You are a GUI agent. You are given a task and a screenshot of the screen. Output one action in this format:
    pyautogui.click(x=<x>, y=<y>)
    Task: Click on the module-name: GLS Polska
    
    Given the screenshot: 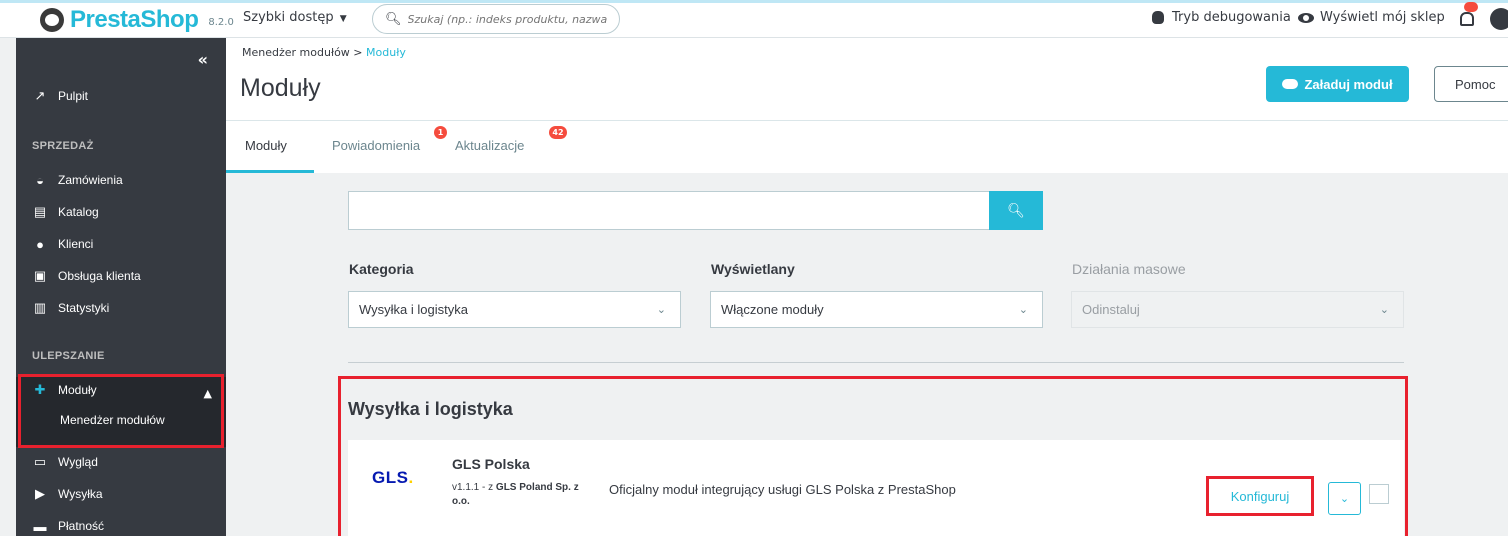 What is the action you would take?
    pyautogui.click(x=491, y=464)
    